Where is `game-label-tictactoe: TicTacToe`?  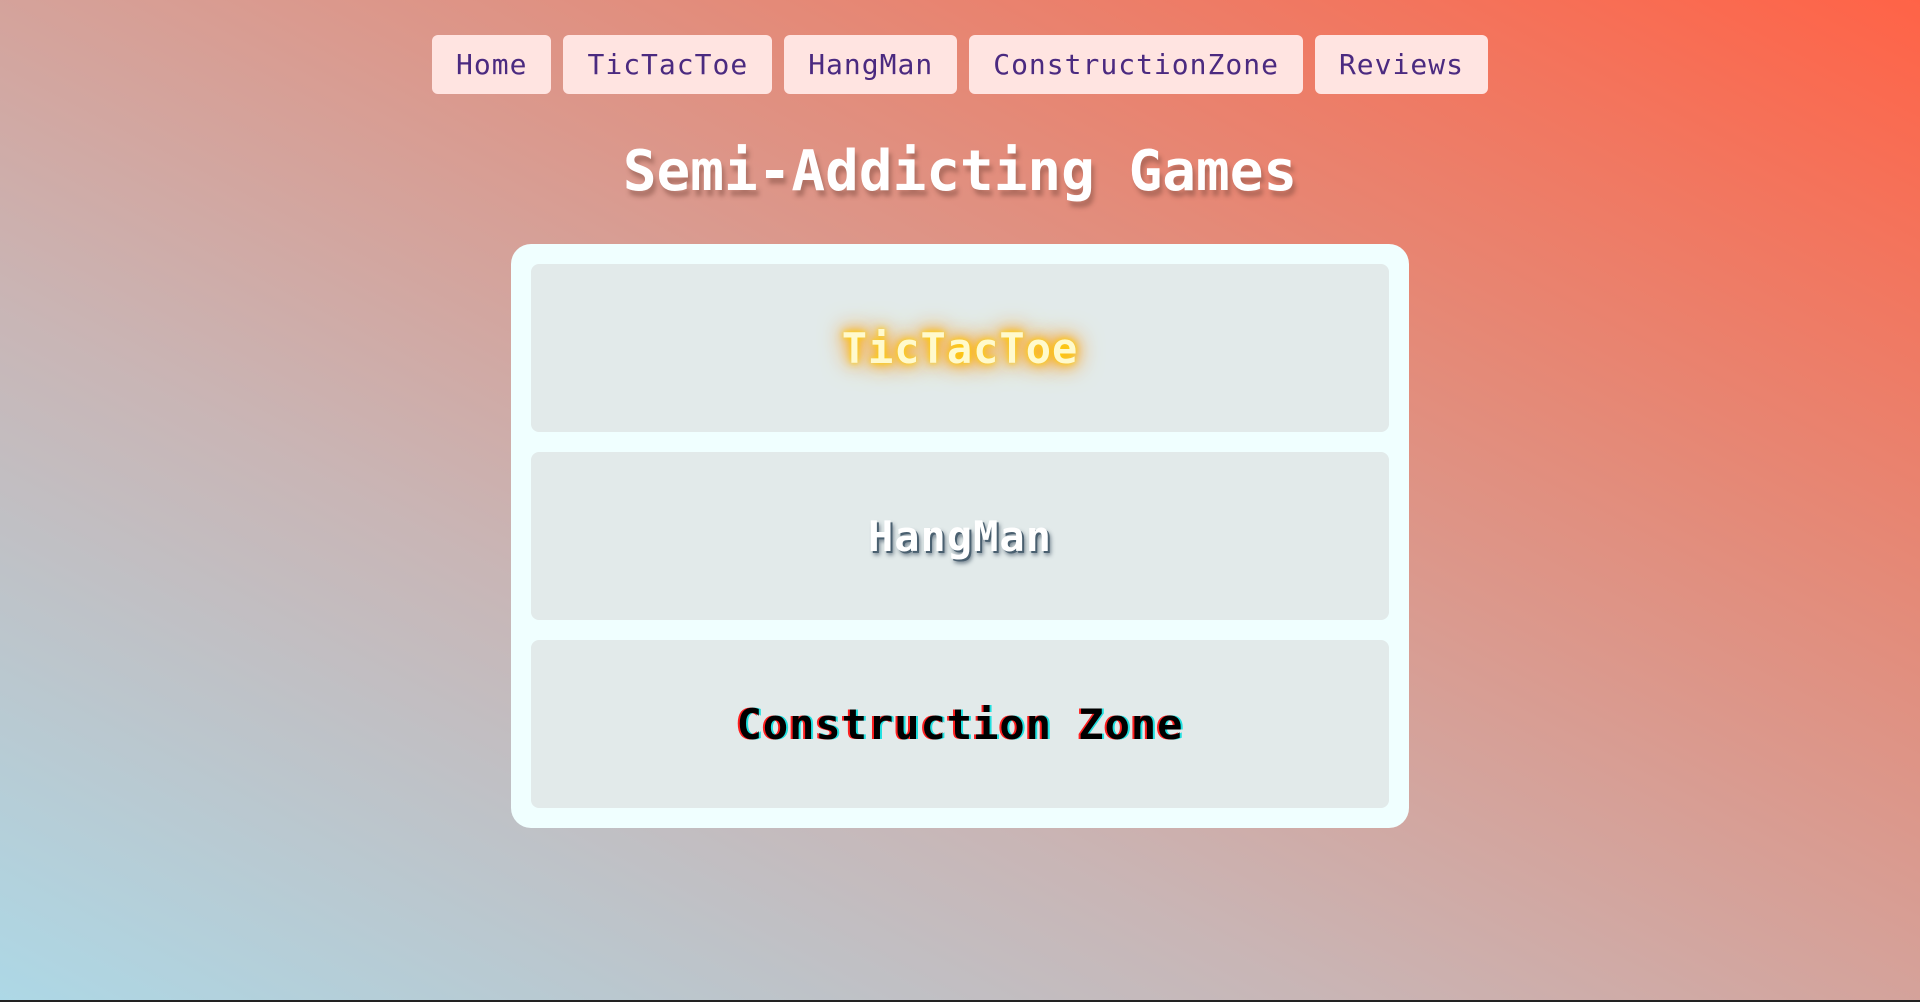
game-label-tictactoe: TicTacToe is located at coordinates (960, 348).